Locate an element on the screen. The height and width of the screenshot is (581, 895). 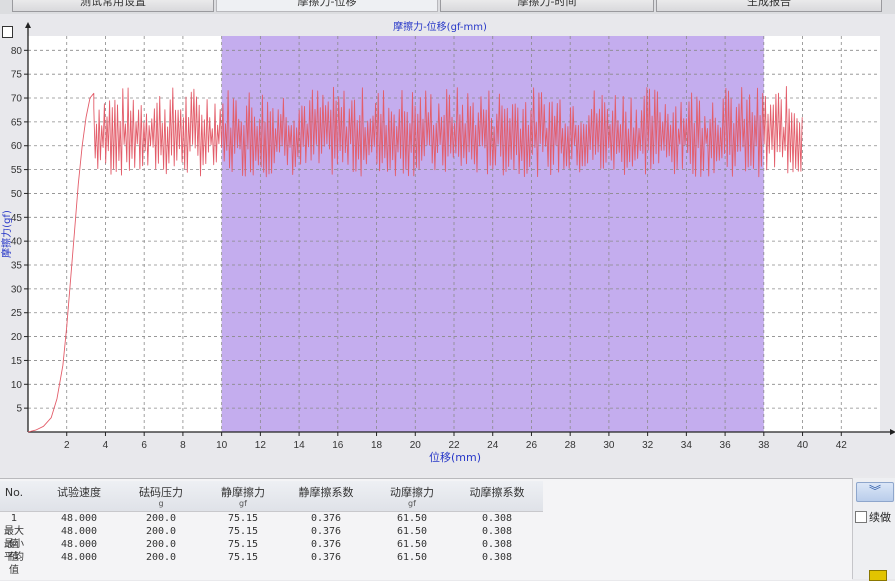
y-tick-label: 75 is located at coordinates (17, 75).